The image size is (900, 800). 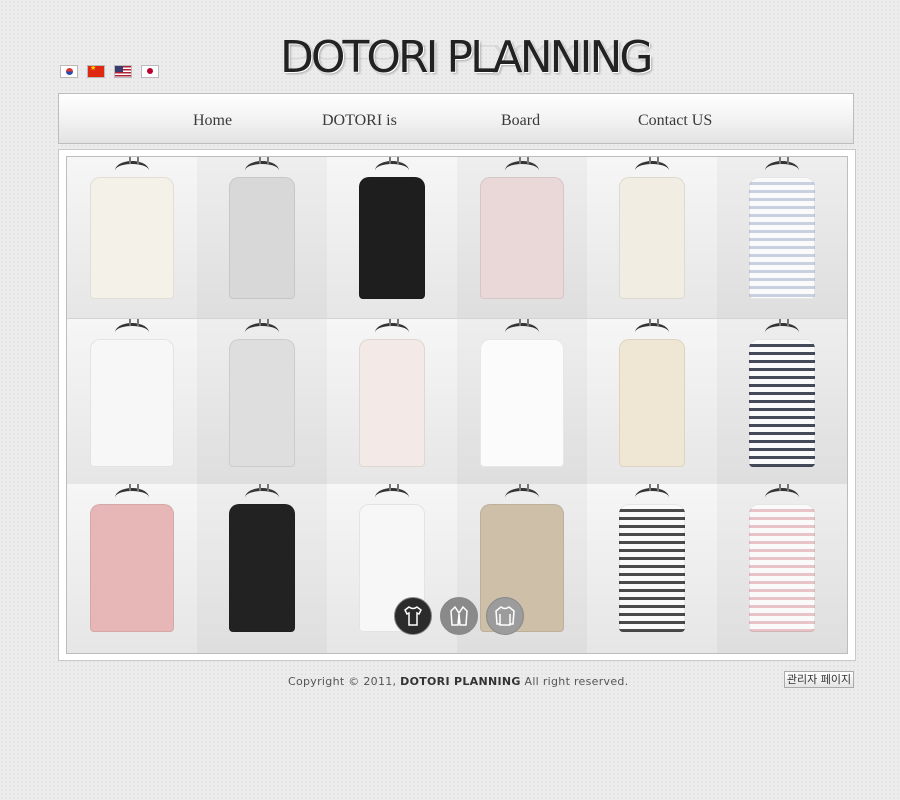 I want to click on category-selector, so click(x=459, y=616).